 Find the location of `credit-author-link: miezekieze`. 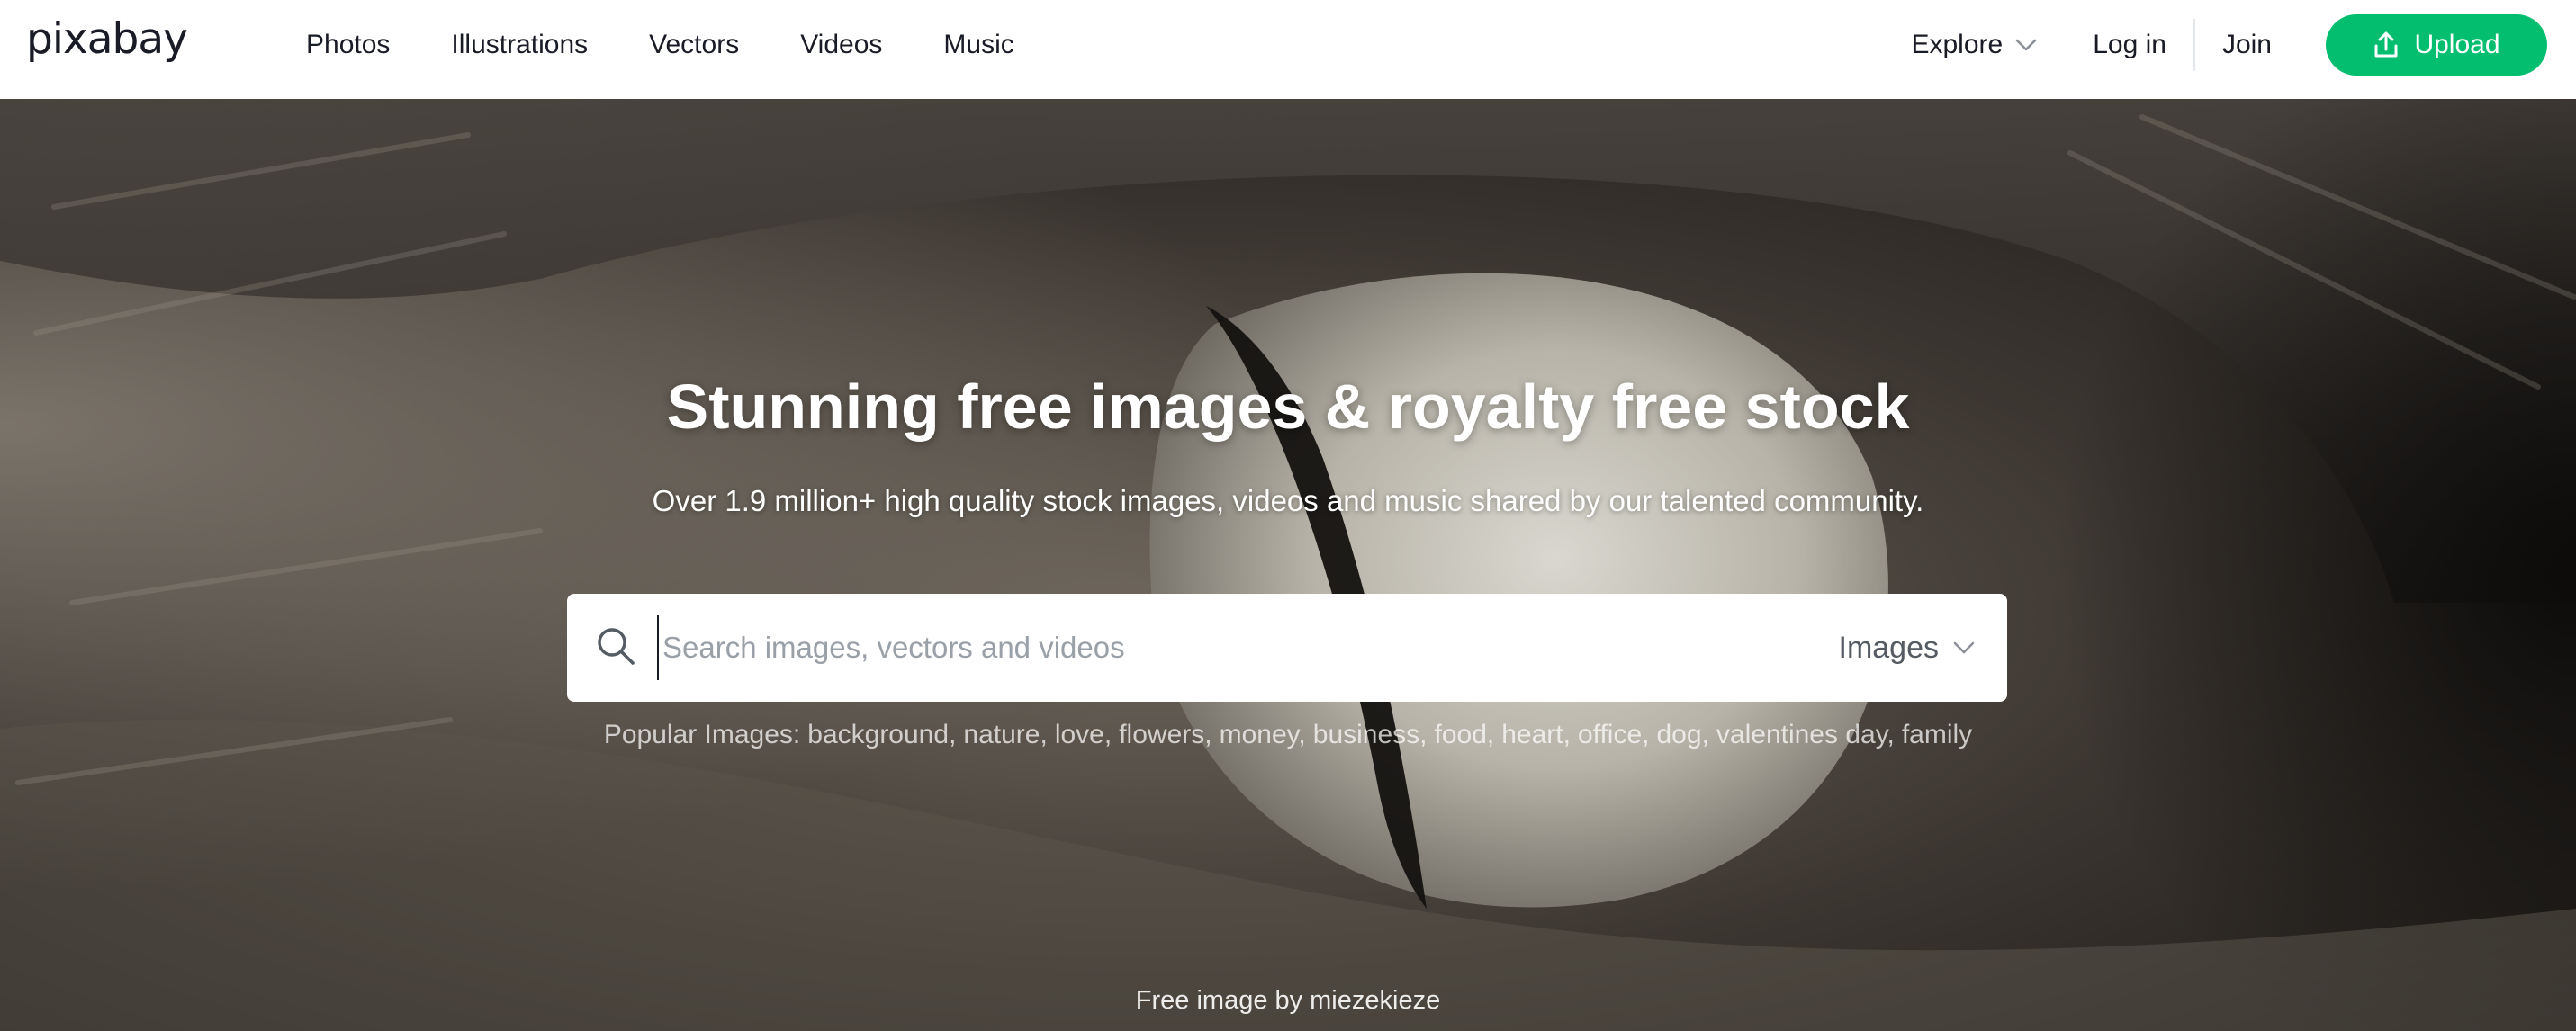

credit-author-link: miezekieze is located at coordinates (1375, 1000).